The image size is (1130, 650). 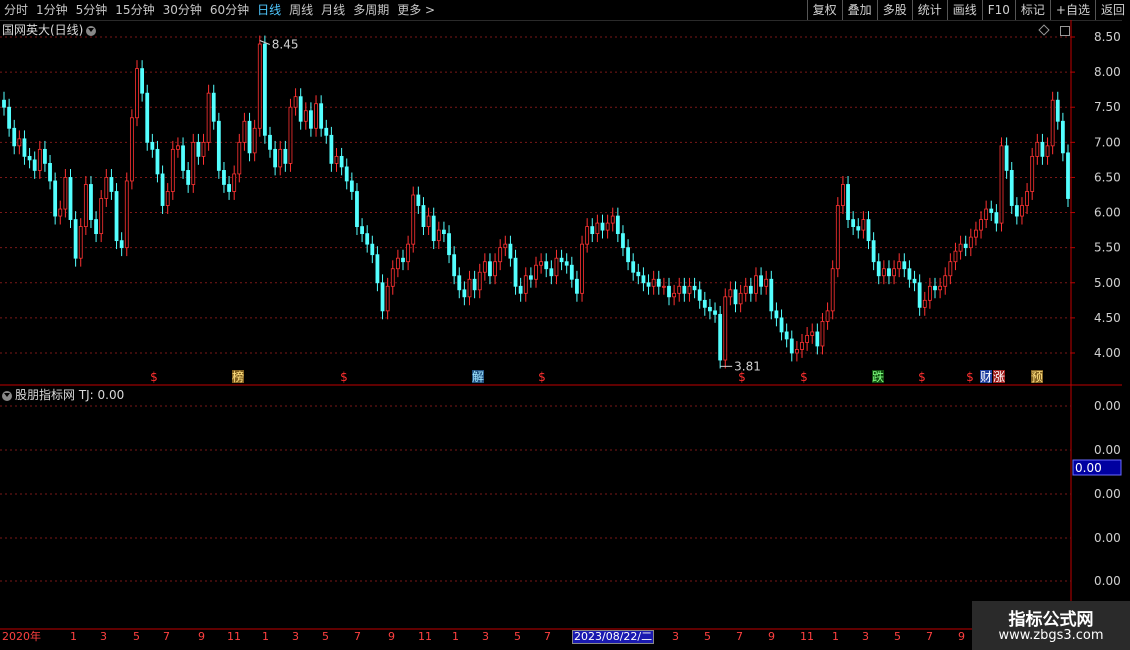 I want to click on date-tick-label: 1, so click(x=73, y=636).